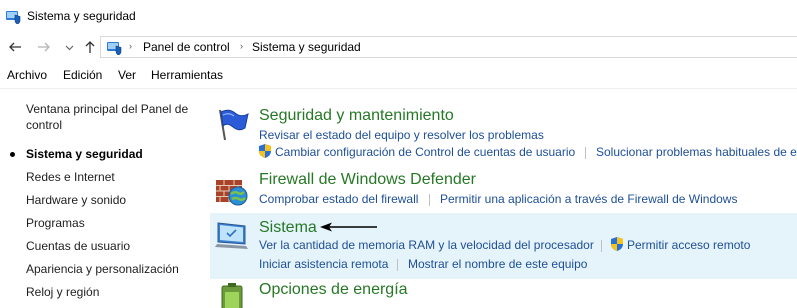 The height and width of the screenshot is (308, 797). Describe the element at coordinates (333, 290) in the screenshot. I see `section-title-power-options: Opciones de energía` at that location.